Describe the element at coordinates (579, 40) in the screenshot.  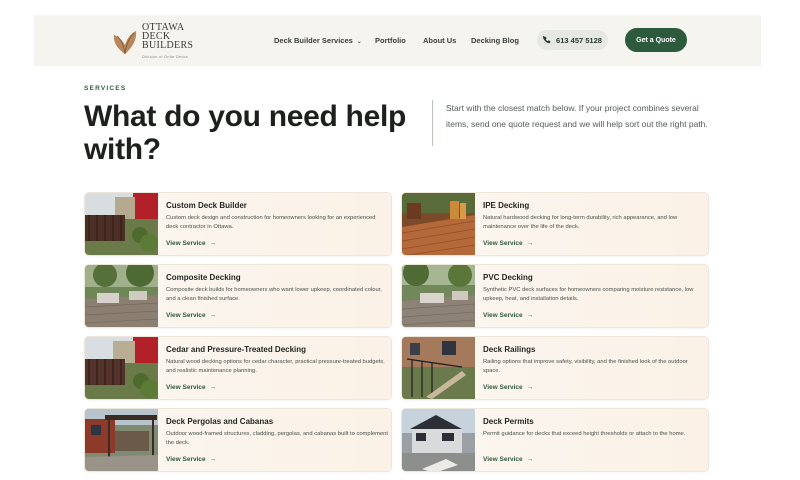
I see `phone-number: 613 457 5128` at that location.